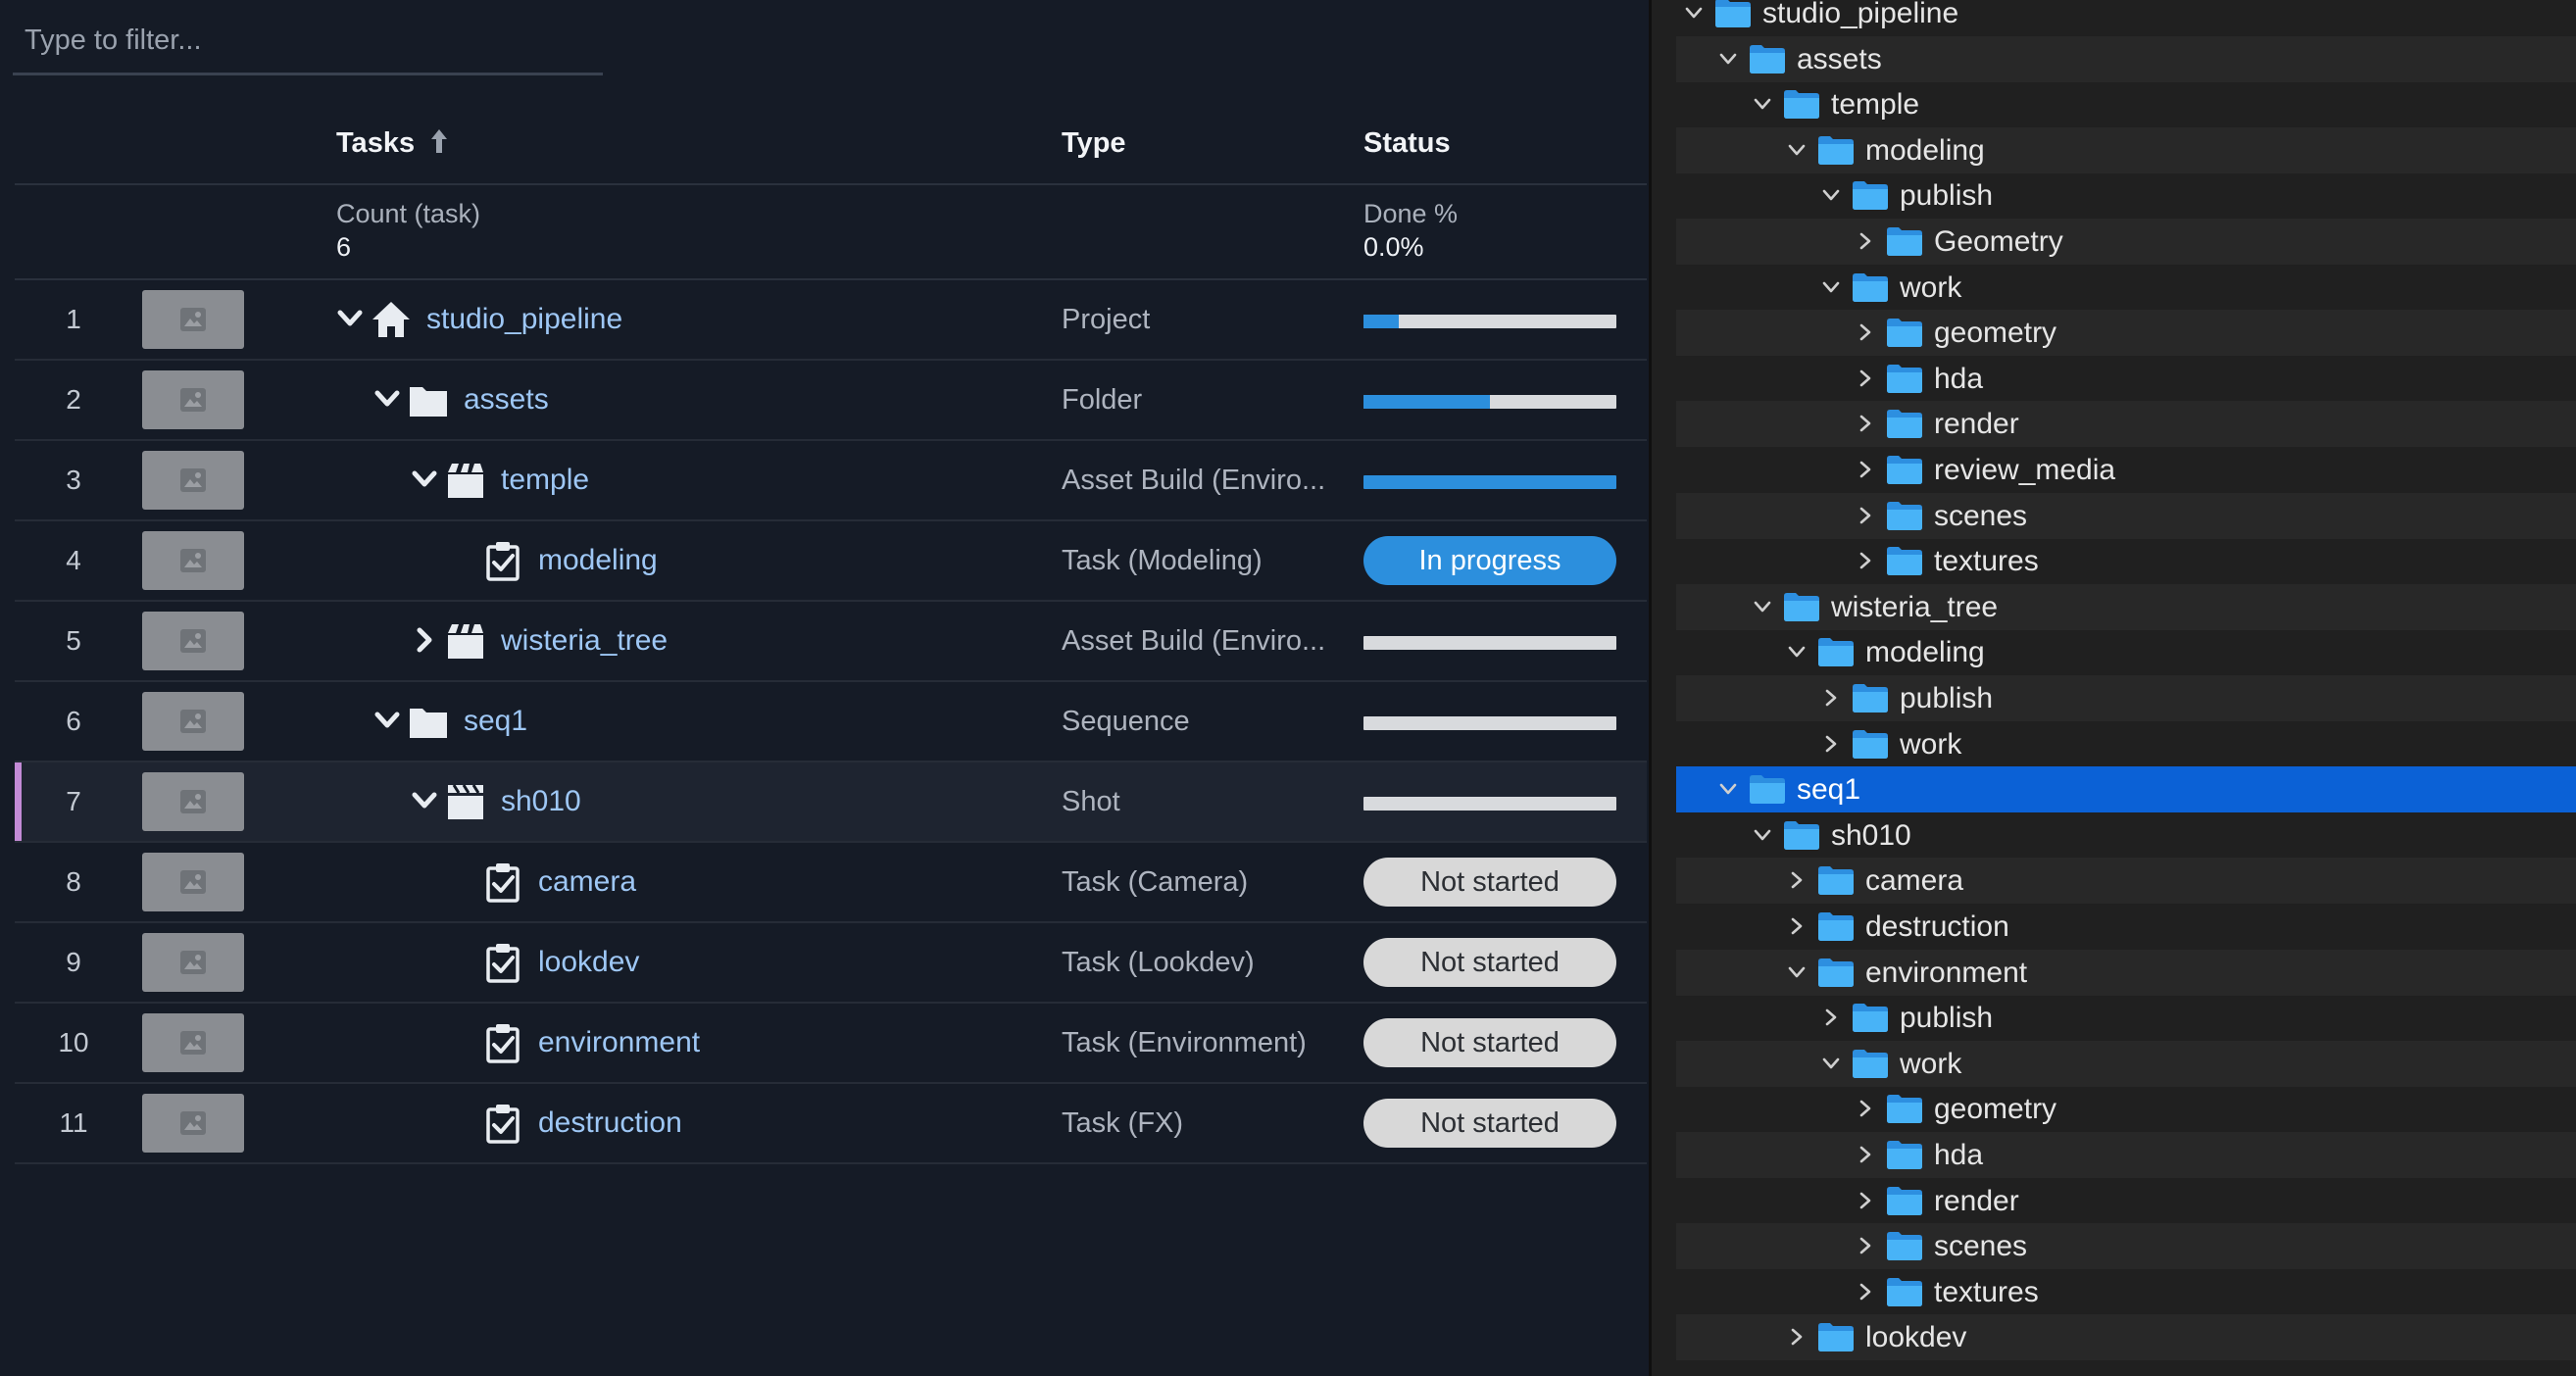 This screenshot has height=1376, width=2576. What do you see at coordinates (2126, 470) in the screenshot?
I see `folder-tree-item: review_media` at bounding box center [2126, 470].